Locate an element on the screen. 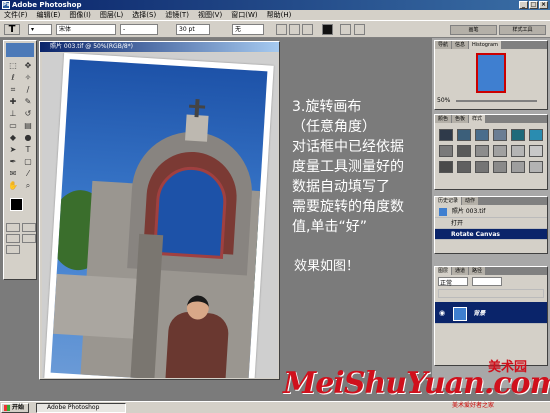  screen-mode-icon is located at coordinates (13, 238).